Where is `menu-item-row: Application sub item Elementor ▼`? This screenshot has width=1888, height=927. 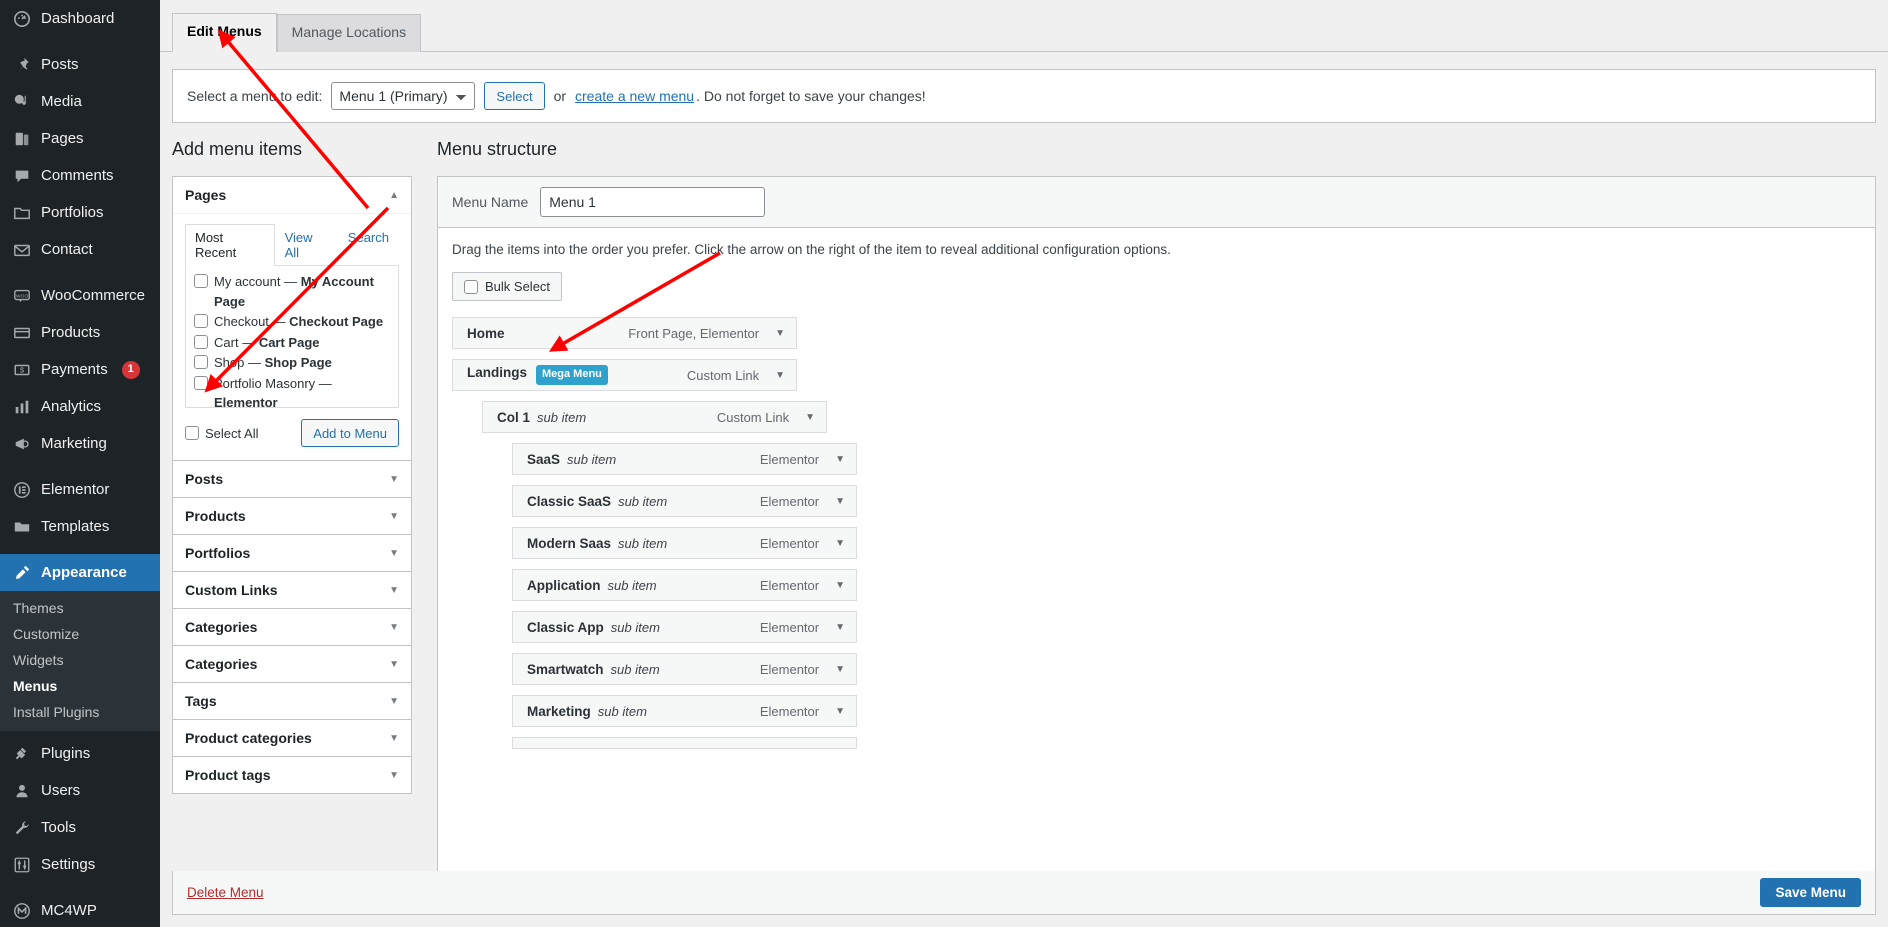
menu-item-row: Application sub item Elementor ▼ is located at coordinates (684, 585).